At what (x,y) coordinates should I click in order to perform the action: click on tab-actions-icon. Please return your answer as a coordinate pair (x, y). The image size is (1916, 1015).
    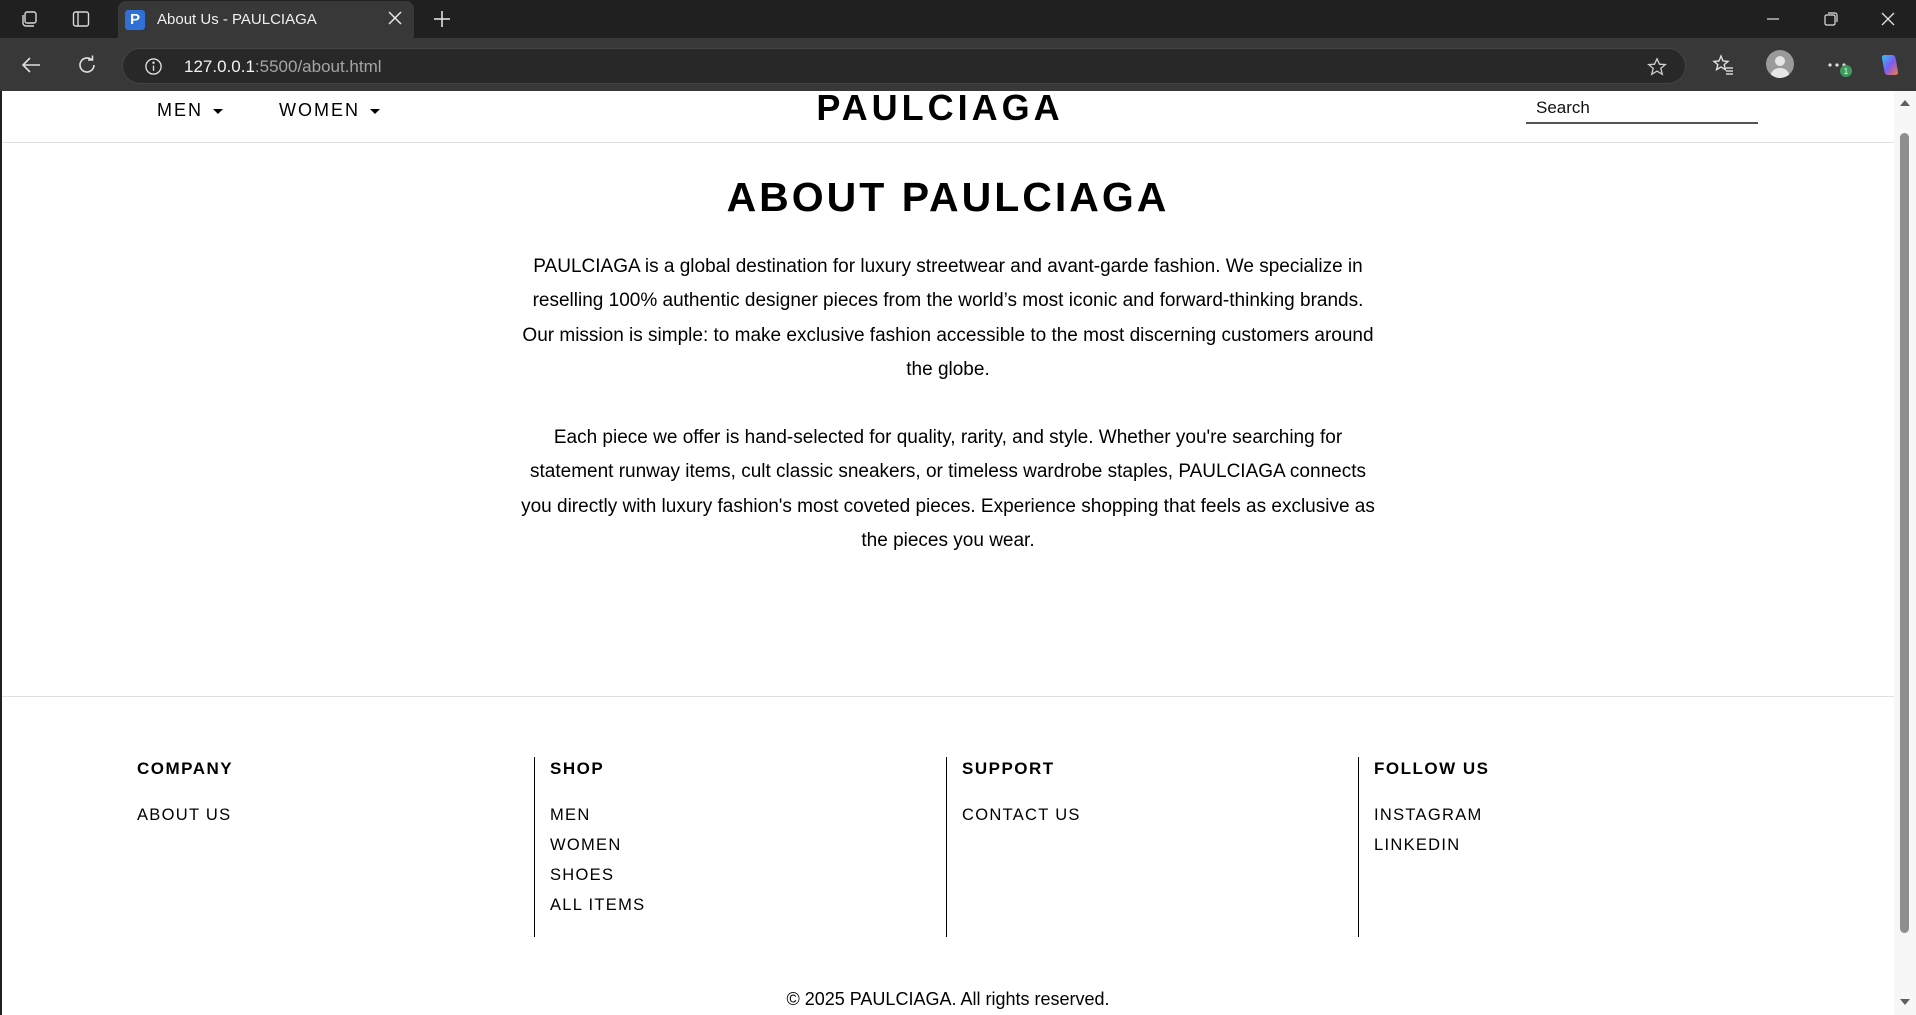
    Looking at the image, I should click on (81, 19).